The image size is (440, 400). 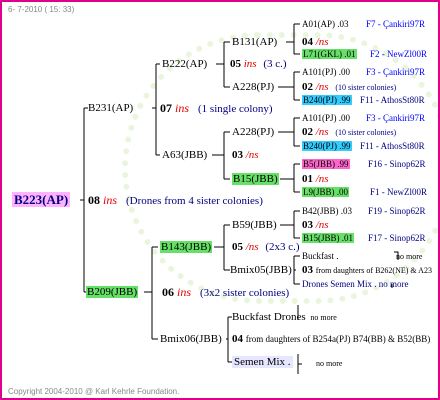 I want to click on b15a-gen: 01, so click(x=307, y=179).